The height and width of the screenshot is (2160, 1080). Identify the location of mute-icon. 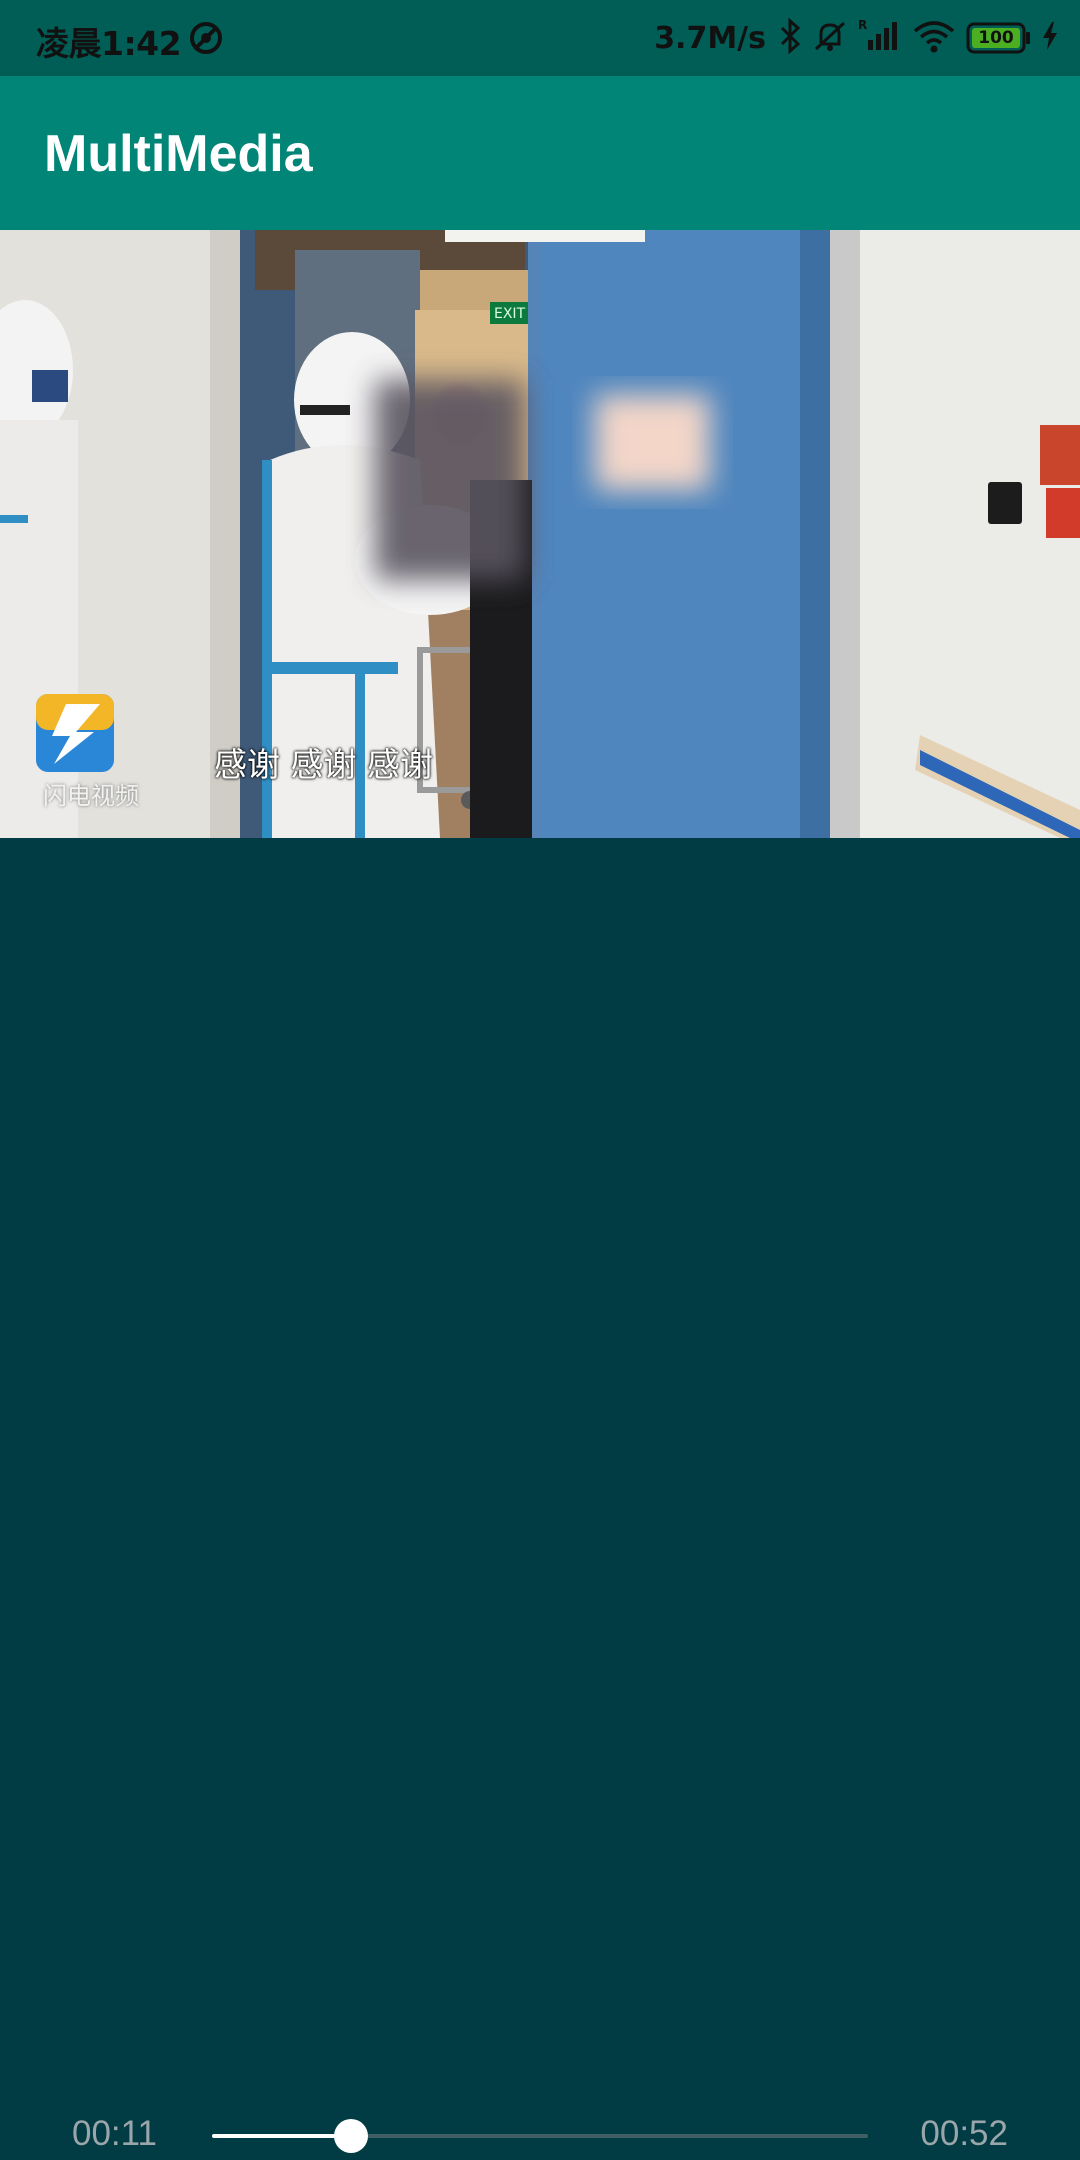
(830, 38).